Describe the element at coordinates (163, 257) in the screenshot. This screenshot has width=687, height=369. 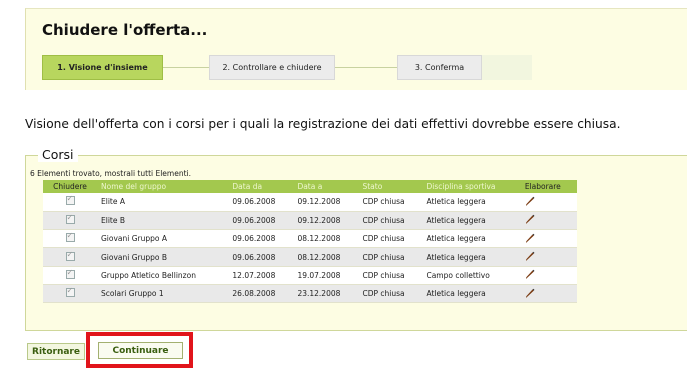
I see `group-name: Giovani Gruppo B` at that location.